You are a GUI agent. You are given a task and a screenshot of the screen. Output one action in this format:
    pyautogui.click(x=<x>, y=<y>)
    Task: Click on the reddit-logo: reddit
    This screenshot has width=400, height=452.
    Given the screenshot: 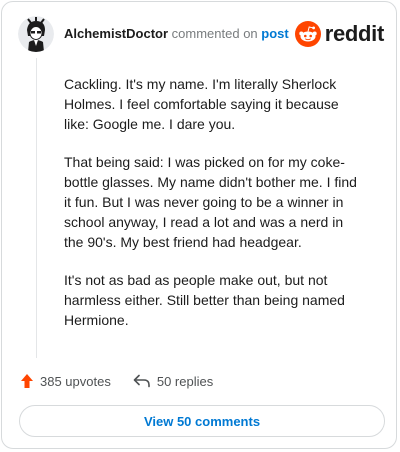 What is the action you would take?
    pyautogui.click(x=339, y=34)
    